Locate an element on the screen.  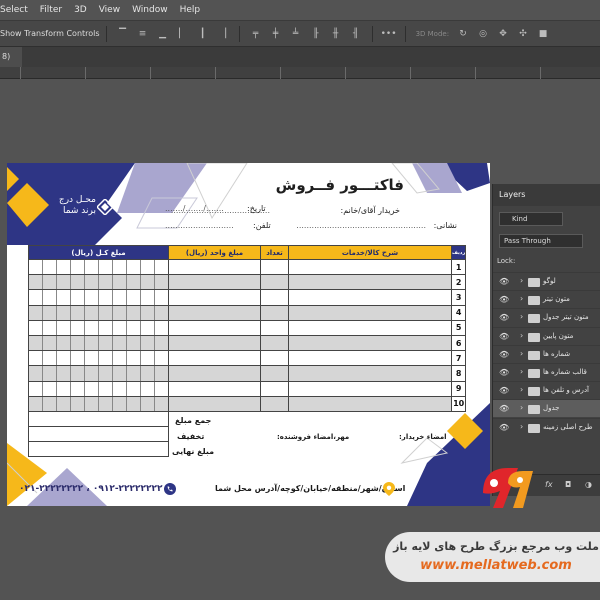
layer-item: 👁 › متون تیتر is located at coordinates (546, 299).